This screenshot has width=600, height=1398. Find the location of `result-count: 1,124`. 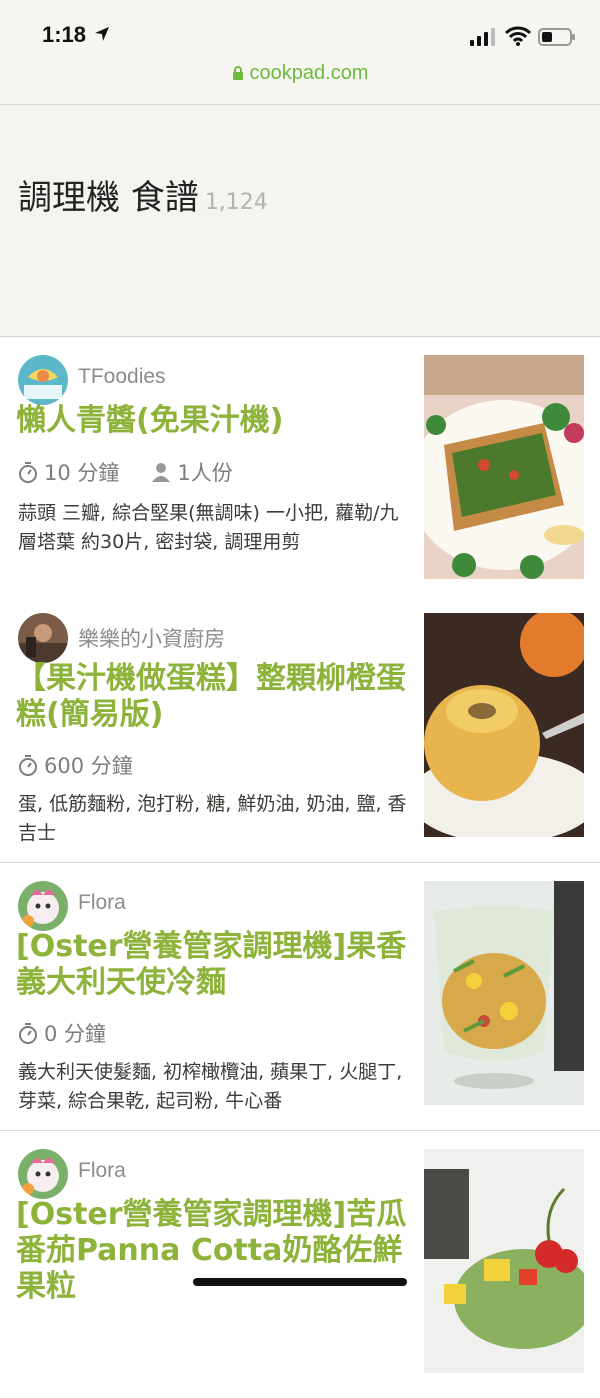

result-count: 1,124 is located at coordinates (236, 202).